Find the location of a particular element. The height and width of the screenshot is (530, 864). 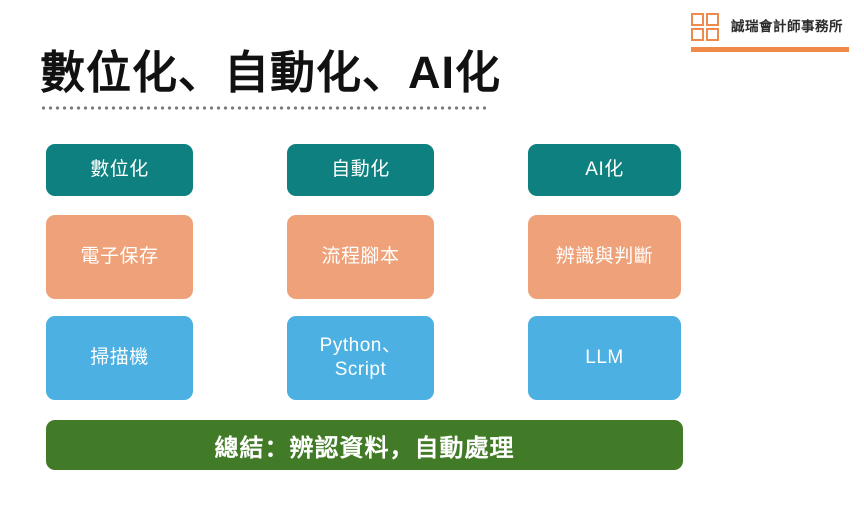

four-squares-grid-icon is located at coordinates (706, 27).